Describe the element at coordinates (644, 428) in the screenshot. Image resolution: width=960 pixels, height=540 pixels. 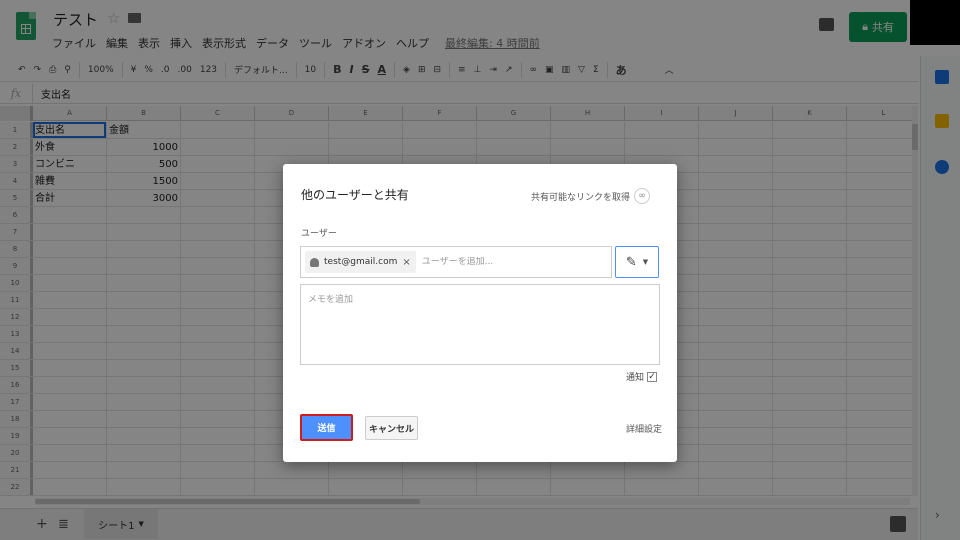
I see `advanced-settings-link: 詳細設定` at that location.